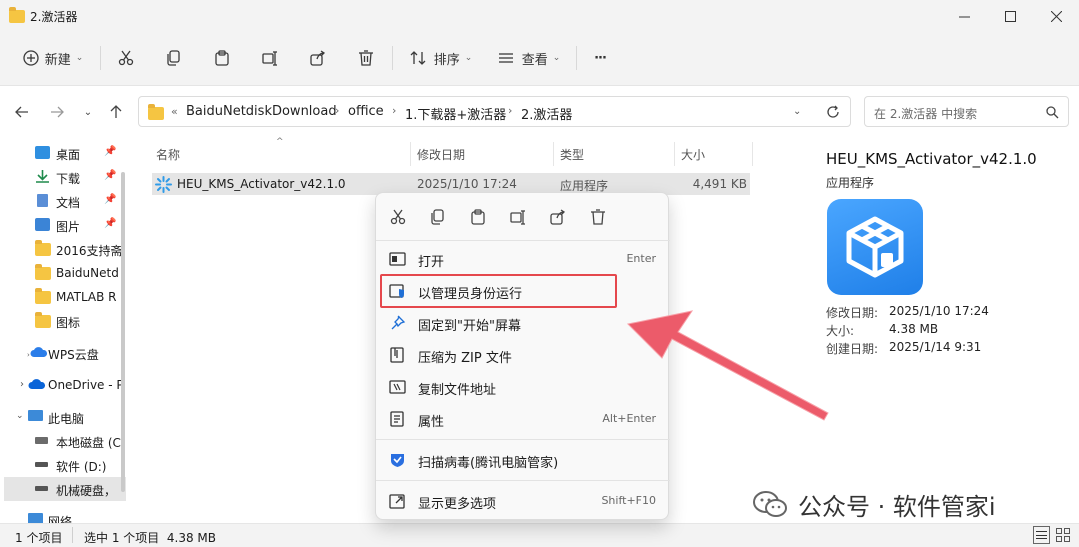 The image size is (1079, 547). I want to click on drive-icon, so click(41, 488).